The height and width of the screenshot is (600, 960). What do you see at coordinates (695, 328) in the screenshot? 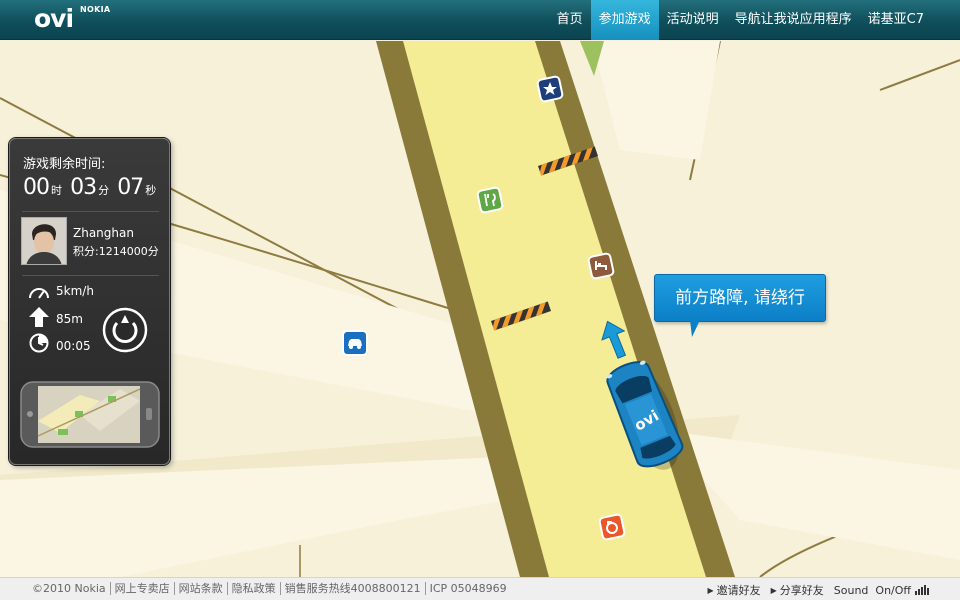
I see `bubble-tail` at bounding box center [695, 328].